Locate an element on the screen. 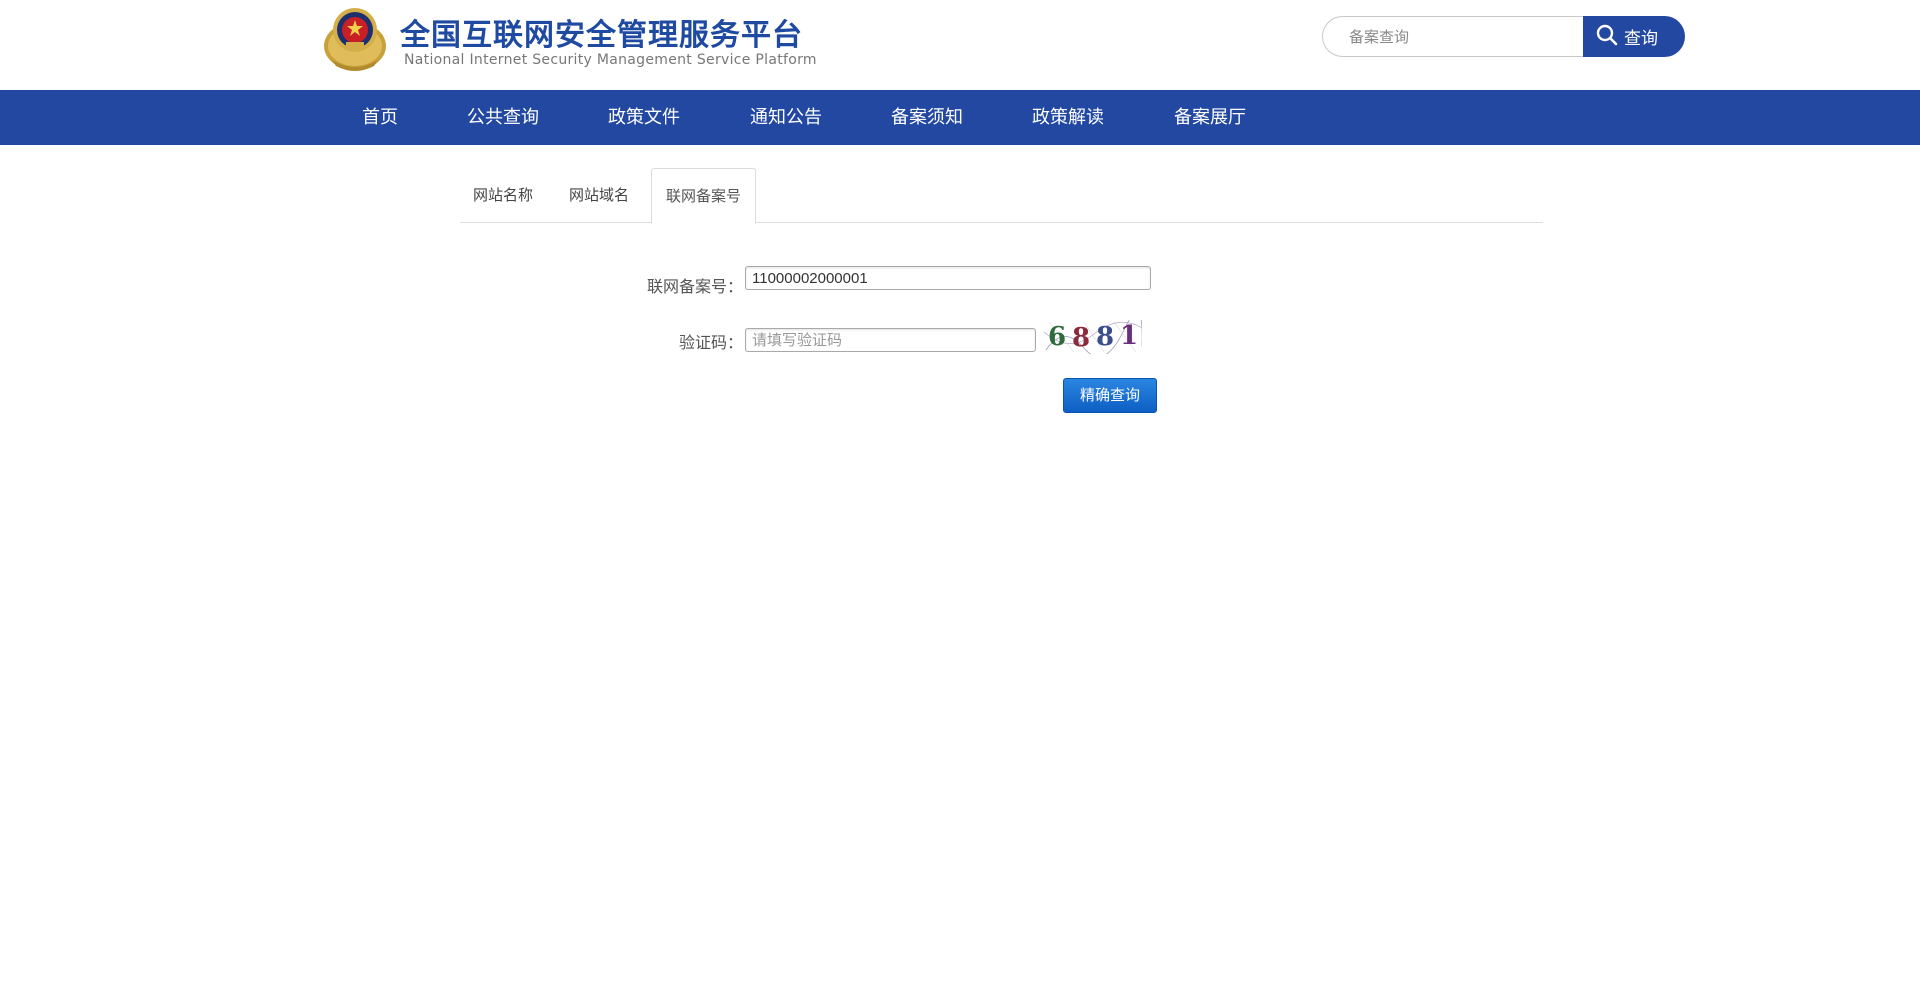 The height and width of the screenshot is (998, 1920). record-number-input is located at coordinates (948, 278).